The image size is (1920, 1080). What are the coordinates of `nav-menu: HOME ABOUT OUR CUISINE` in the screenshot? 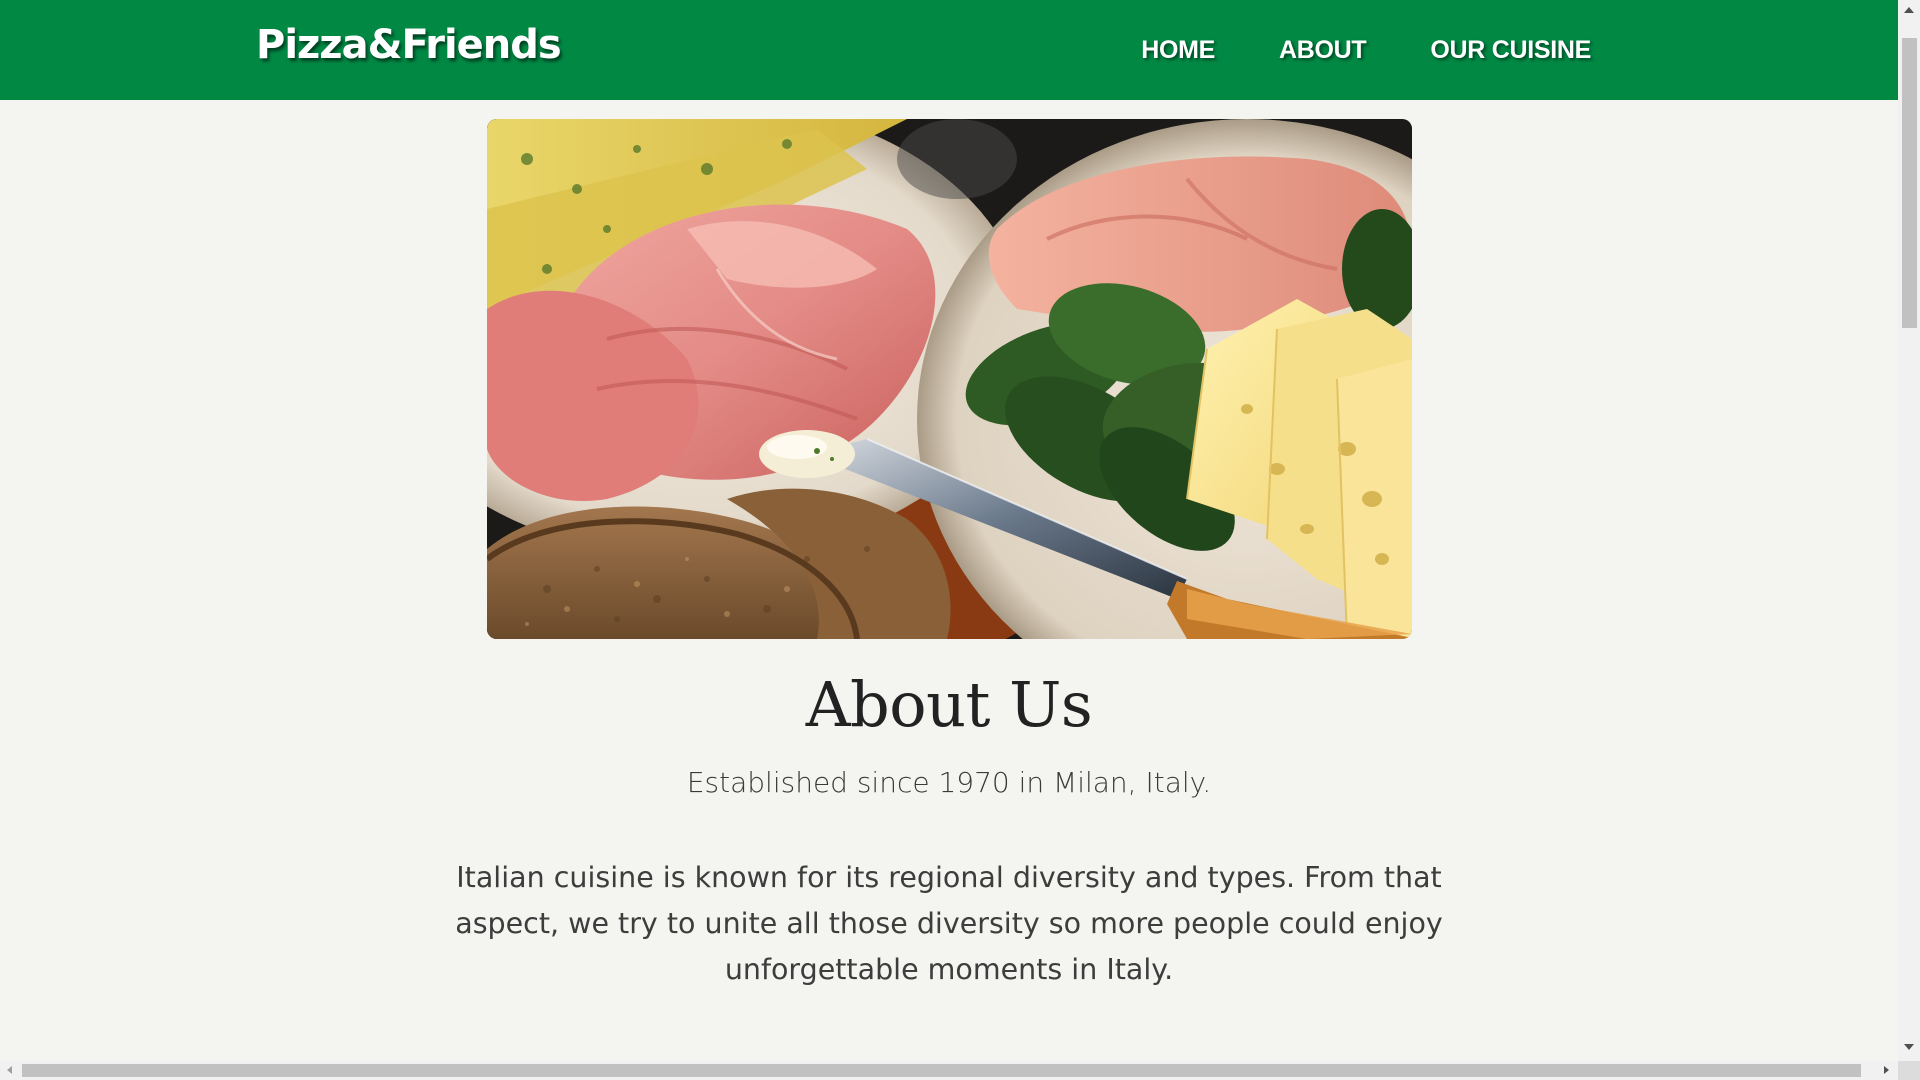 It's located at (1366, 50).